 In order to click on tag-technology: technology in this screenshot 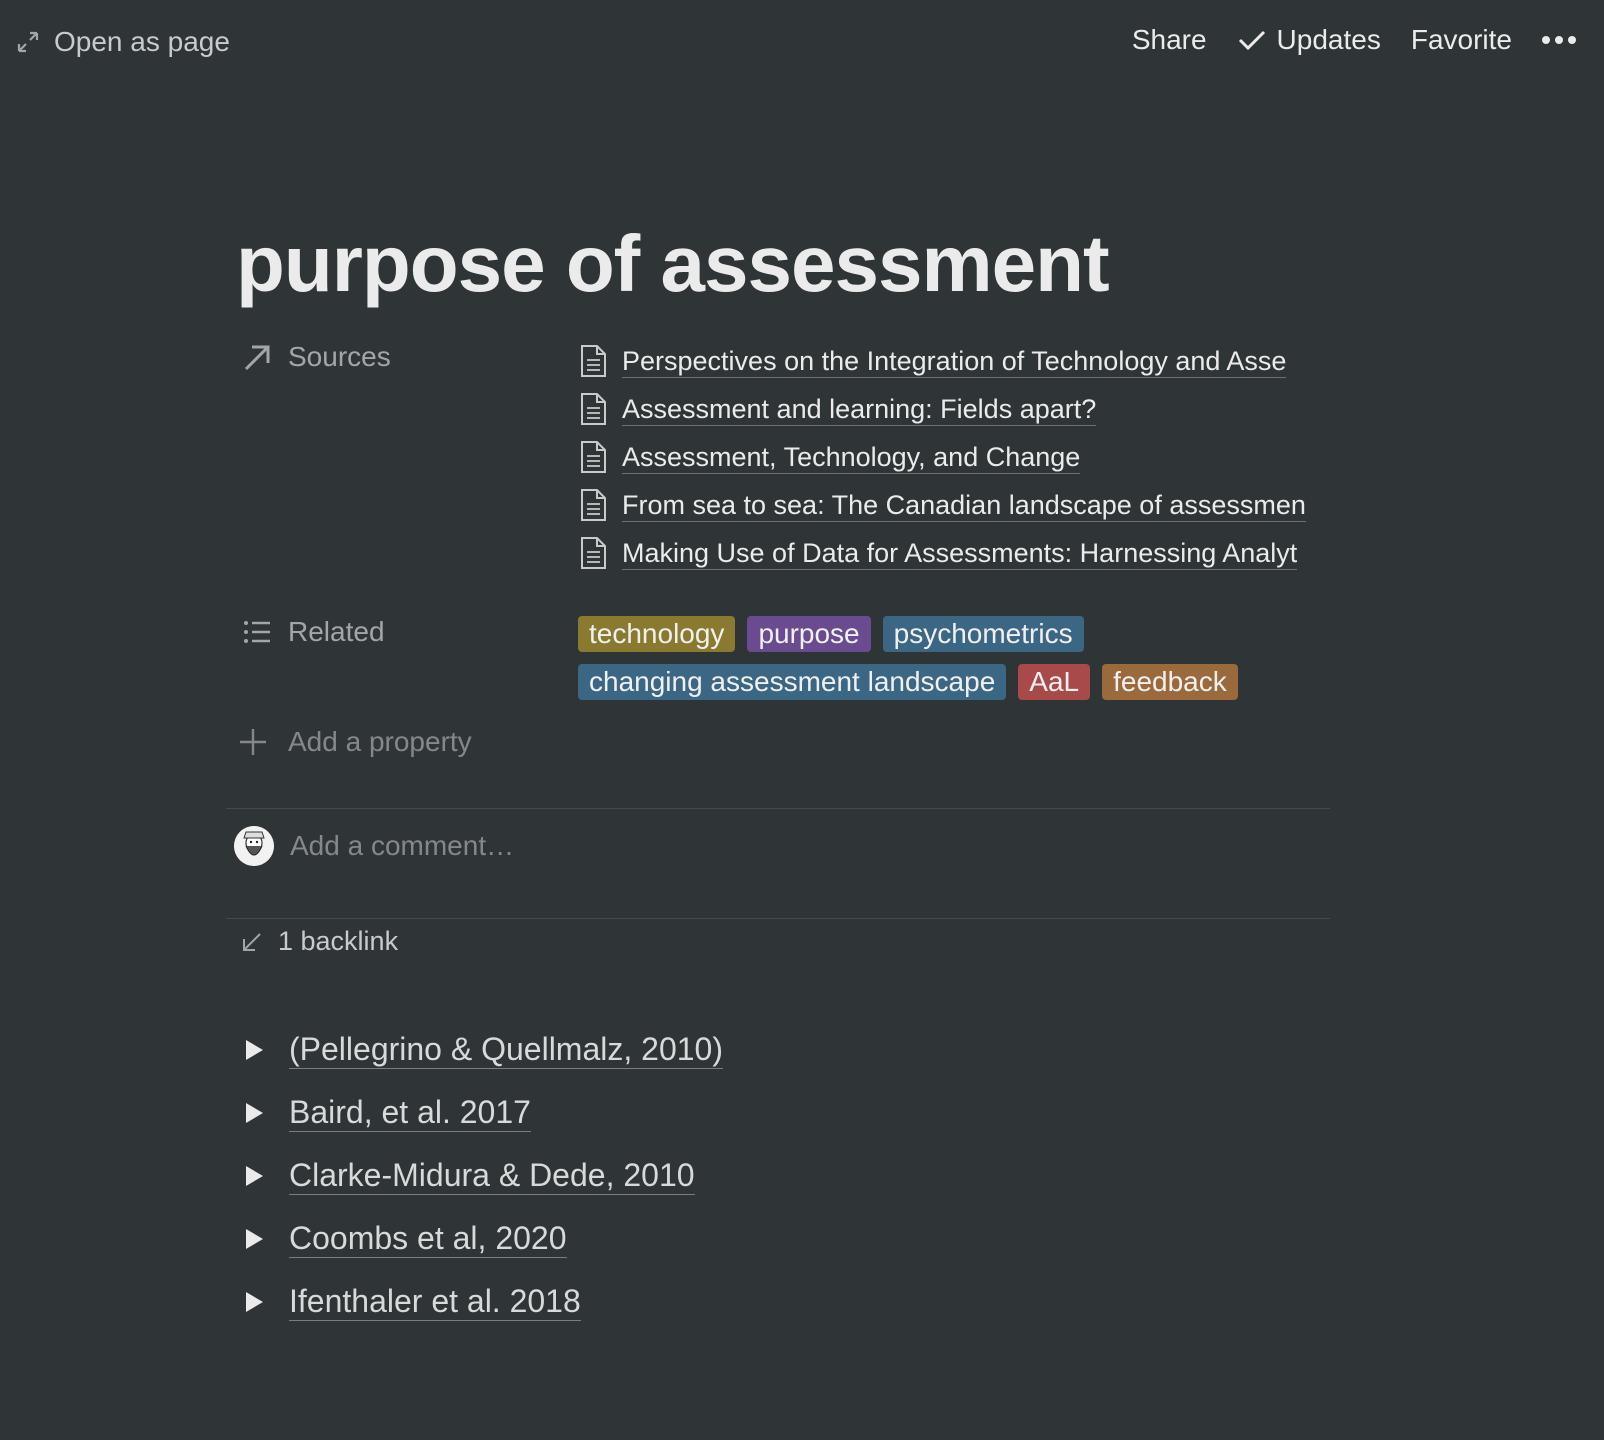, I will do `click(657, 634)`.